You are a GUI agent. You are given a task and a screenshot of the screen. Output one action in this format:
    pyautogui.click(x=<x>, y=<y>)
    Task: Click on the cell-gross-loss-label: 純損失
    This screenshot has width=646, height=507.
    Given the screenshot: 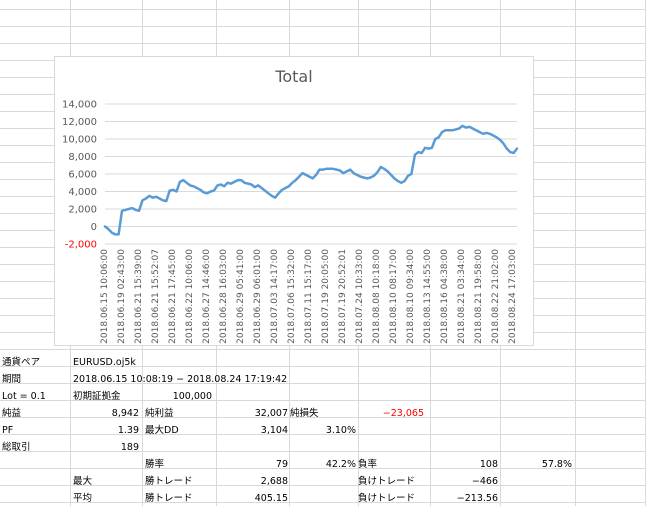 What is the action you would take?
    pyautogui.click(x=323, y=413)
    